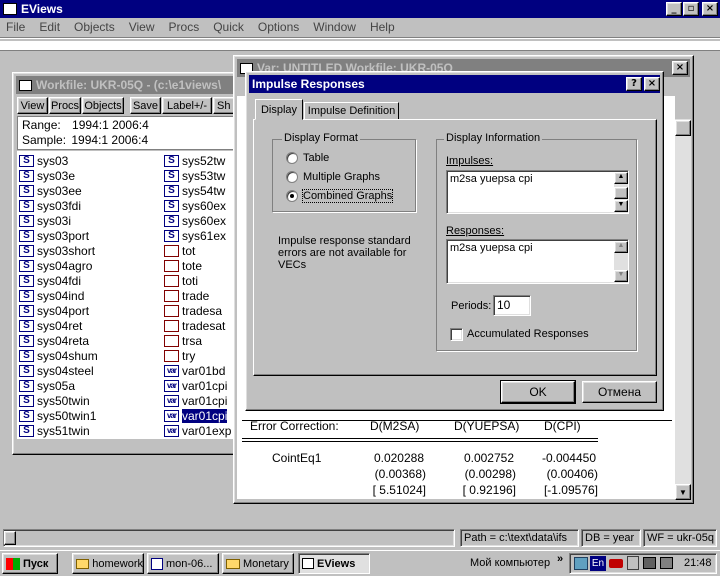 This screenshot has height=576, width=720. I want to click on object-name: sys03e, so click(56, 175).